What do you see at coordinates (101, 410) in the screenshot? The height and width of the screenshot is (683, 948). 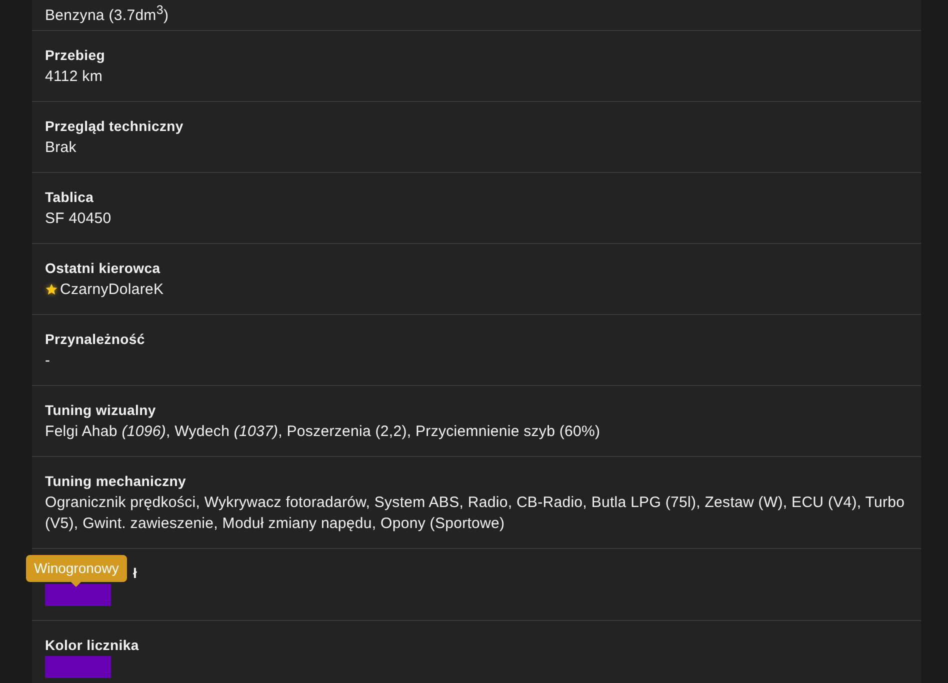 I see `field-label: Tuning wizualny` at bounding box center [101, 410].